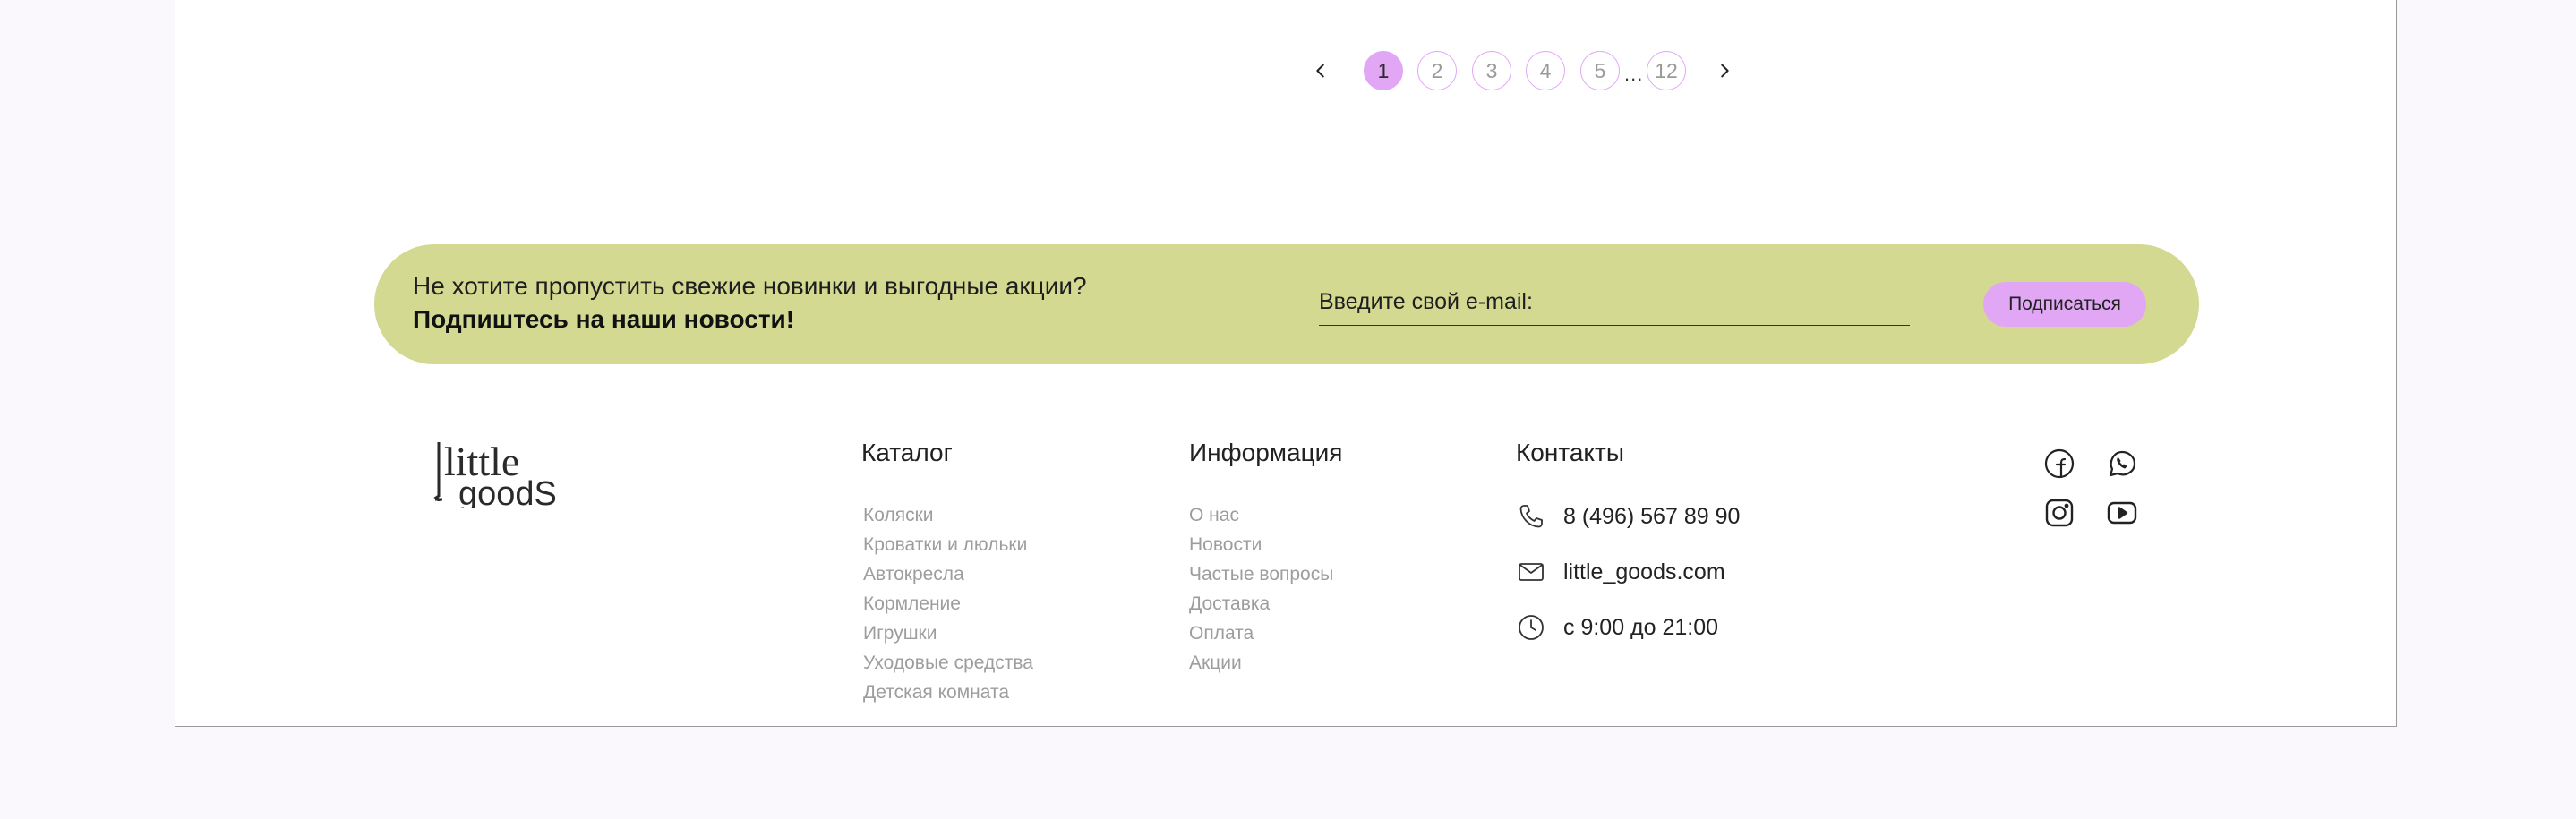 The height and width of the screenshot is (819, 2576). I want to click on info-item-payment: Оплата, so click(1261, 636).